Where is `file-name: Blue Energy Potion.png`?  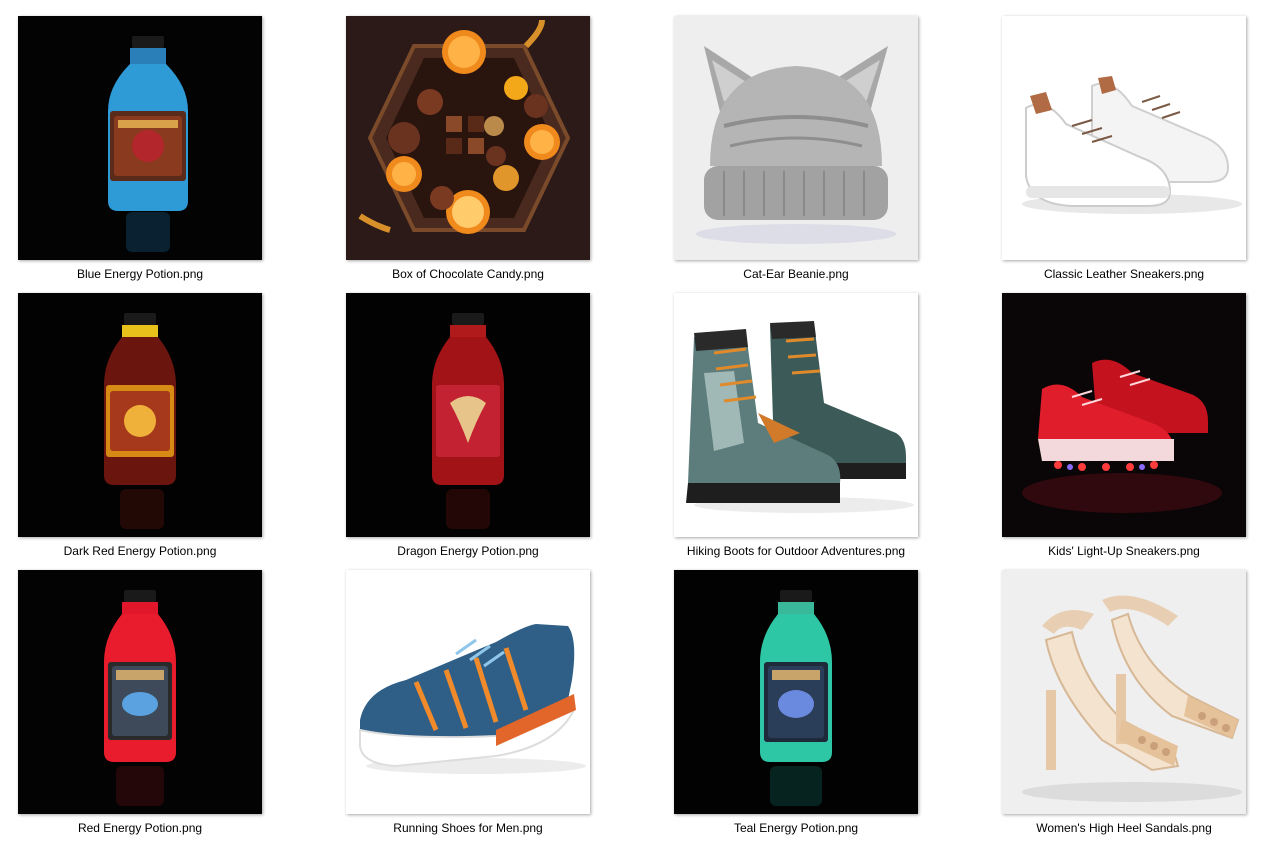 file-name: Blue Energy Potion.png is located at coordinates (140, 274).